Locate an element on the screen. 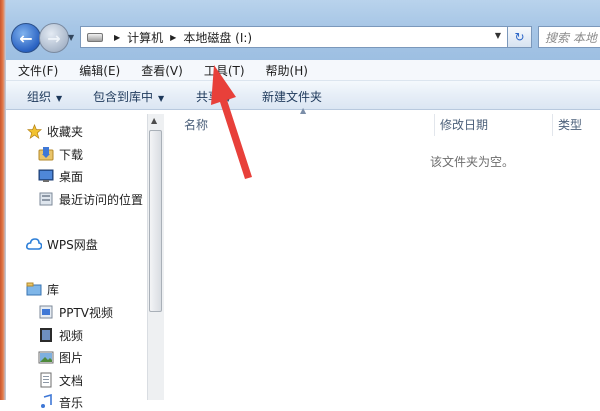  sidebar-group-libraries: 库 is located at coordinates (42, 289).